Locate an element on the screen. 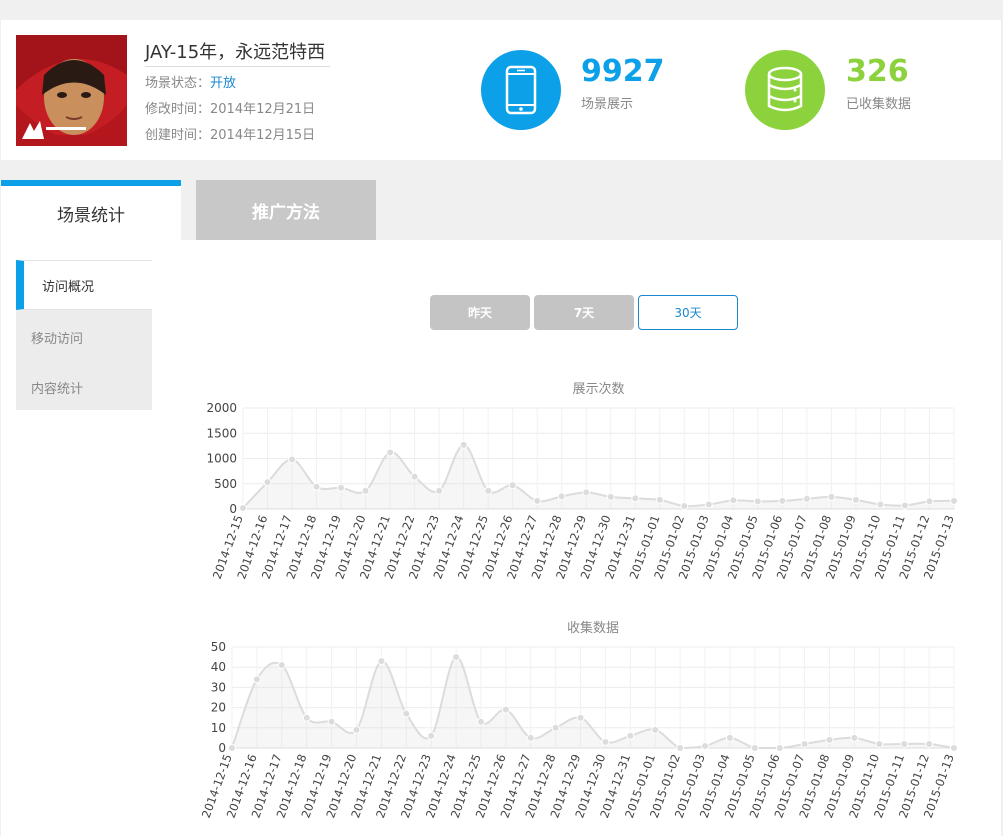 The width and height of the screenshot is (1003, 836). views-stat-circle is located at coordinates (521, 90).